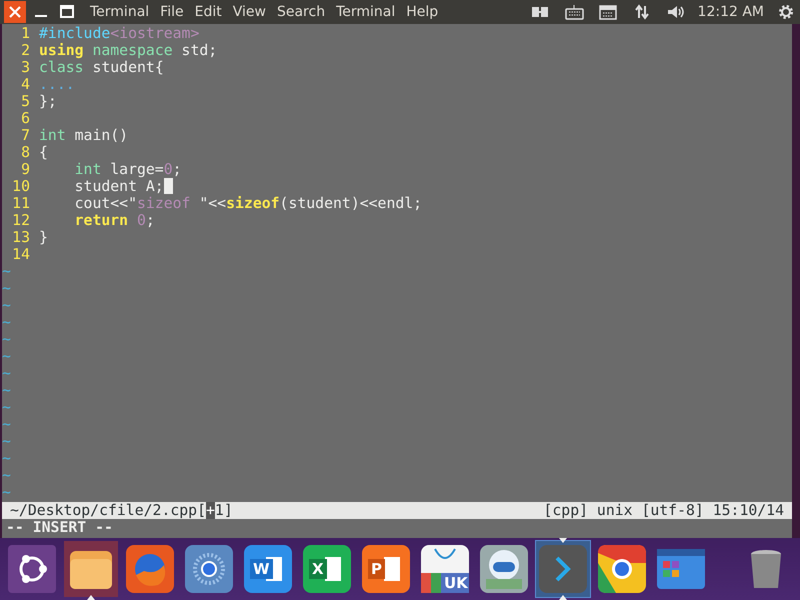  Describe the element at coordinates (376, 569) in the screenshot. I see `icon-letter: P` at that location.